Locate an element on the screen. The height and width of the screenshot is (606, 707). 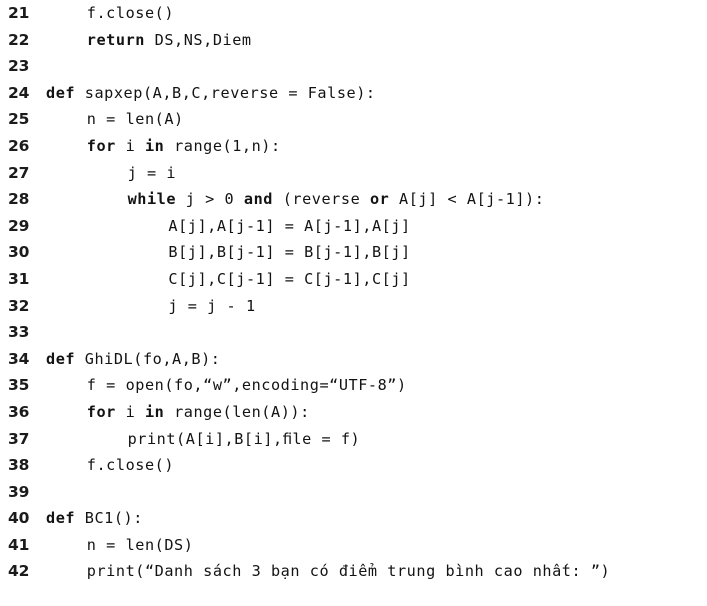
code-line: 33 is located at coordinates (353, 332).